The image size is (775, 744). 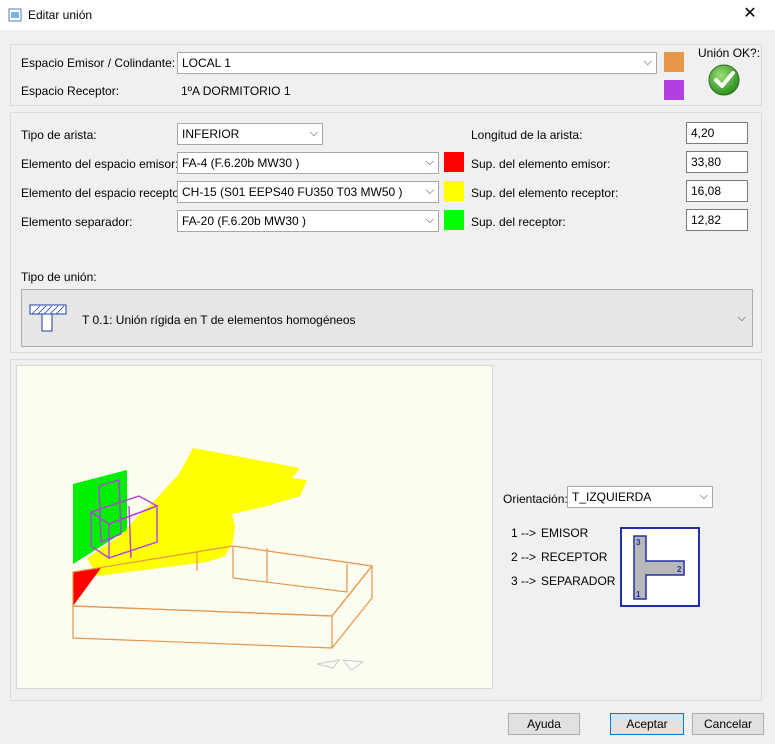 I want to click on edge-type-value: INFERIOR, so click(x=211, y=134).